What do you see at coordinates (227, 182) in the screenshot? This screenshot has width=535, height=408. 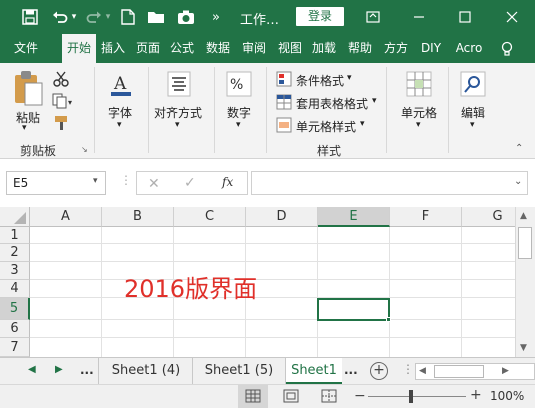 I see `insert-function-icon: fx` at bounding box center [227, 182].